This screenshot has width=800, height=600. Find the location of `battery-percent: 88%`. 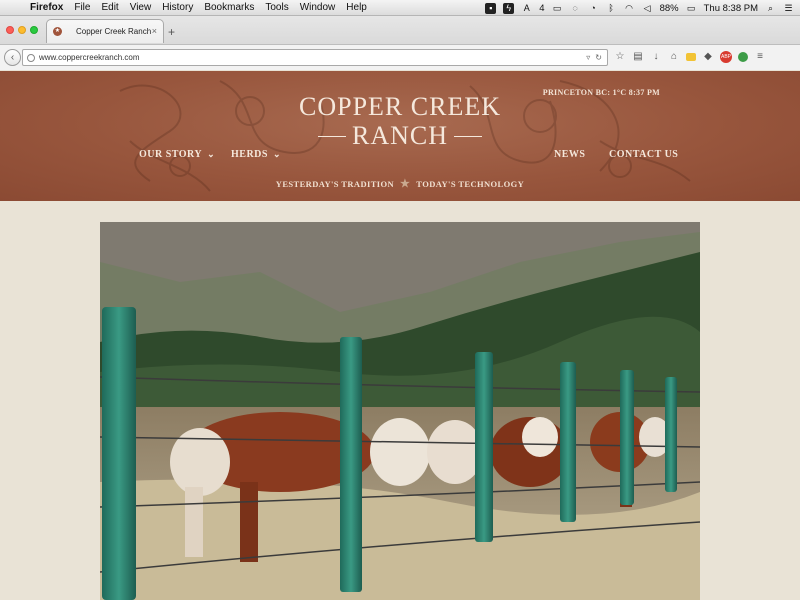

battery-percent: 88% is located at coordinates (669, 8).